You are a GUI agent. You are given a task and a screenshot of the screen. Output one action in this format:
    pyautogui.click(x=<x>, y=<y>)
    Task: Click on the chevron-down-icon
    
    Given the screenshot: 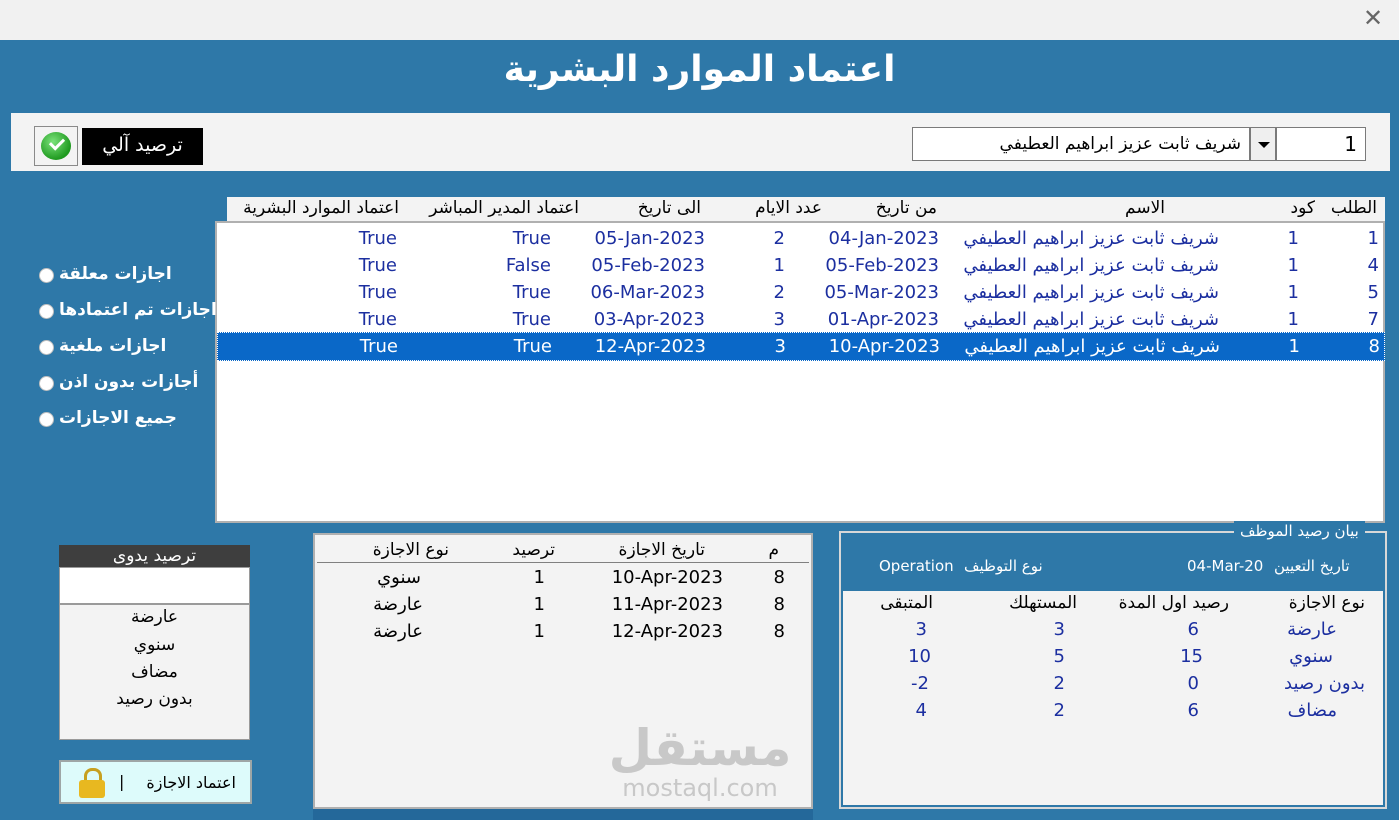 What is the action you would take?
    pyautogui.click(x=1263, y=144)
    